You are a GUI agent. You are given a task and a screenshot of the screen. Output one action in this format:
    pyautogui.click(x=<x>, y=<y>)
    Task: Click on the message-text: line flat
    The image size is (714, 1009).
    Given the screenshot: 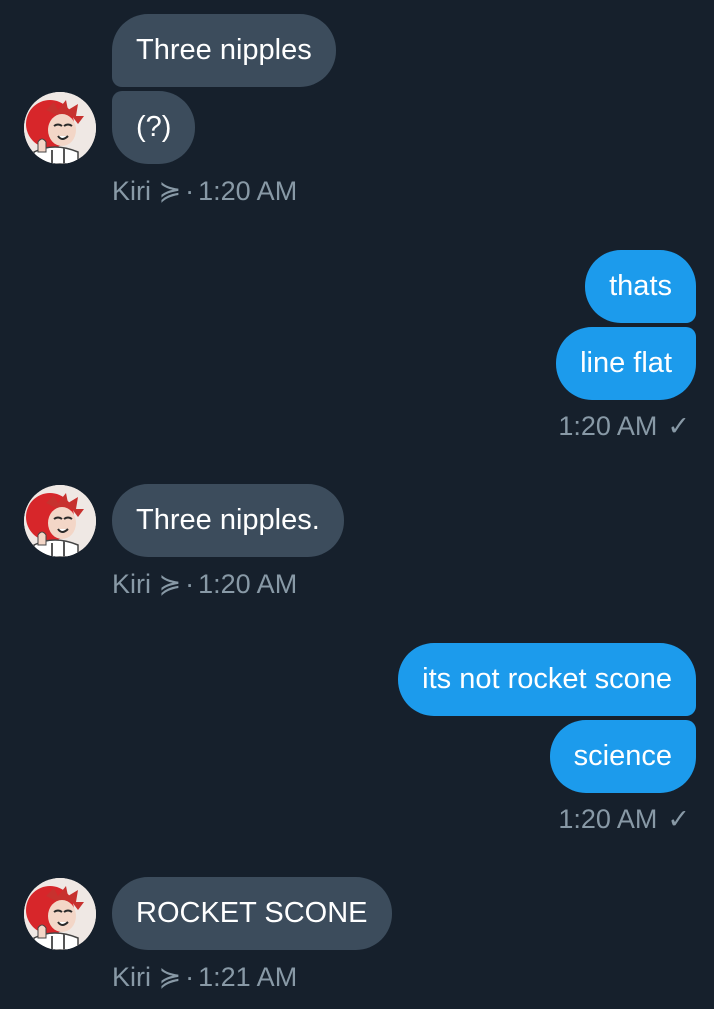 What is the action you would take?
    pyautogui.click(x=626, y=363)
    